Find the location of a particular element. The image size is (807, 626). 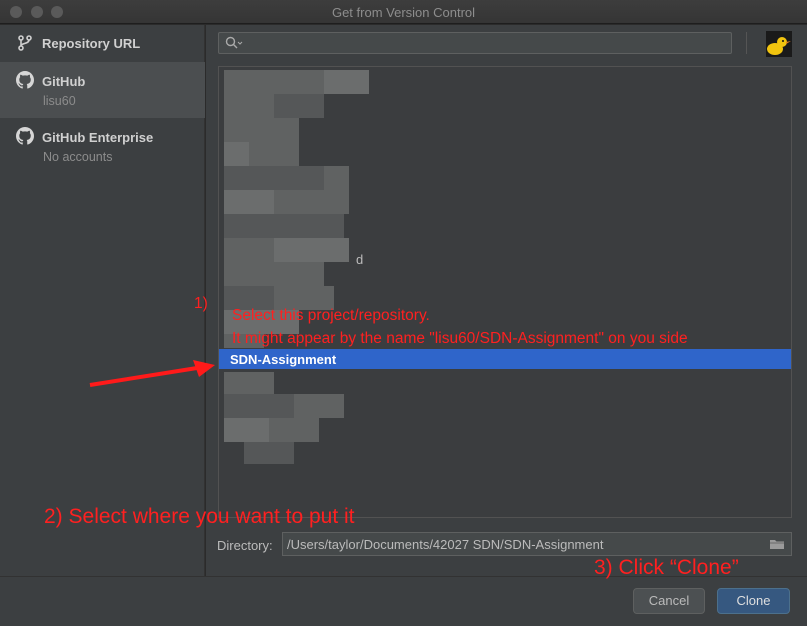

sidebar-item-label: GitHub Enterprise is located at coordinates (98, 137).